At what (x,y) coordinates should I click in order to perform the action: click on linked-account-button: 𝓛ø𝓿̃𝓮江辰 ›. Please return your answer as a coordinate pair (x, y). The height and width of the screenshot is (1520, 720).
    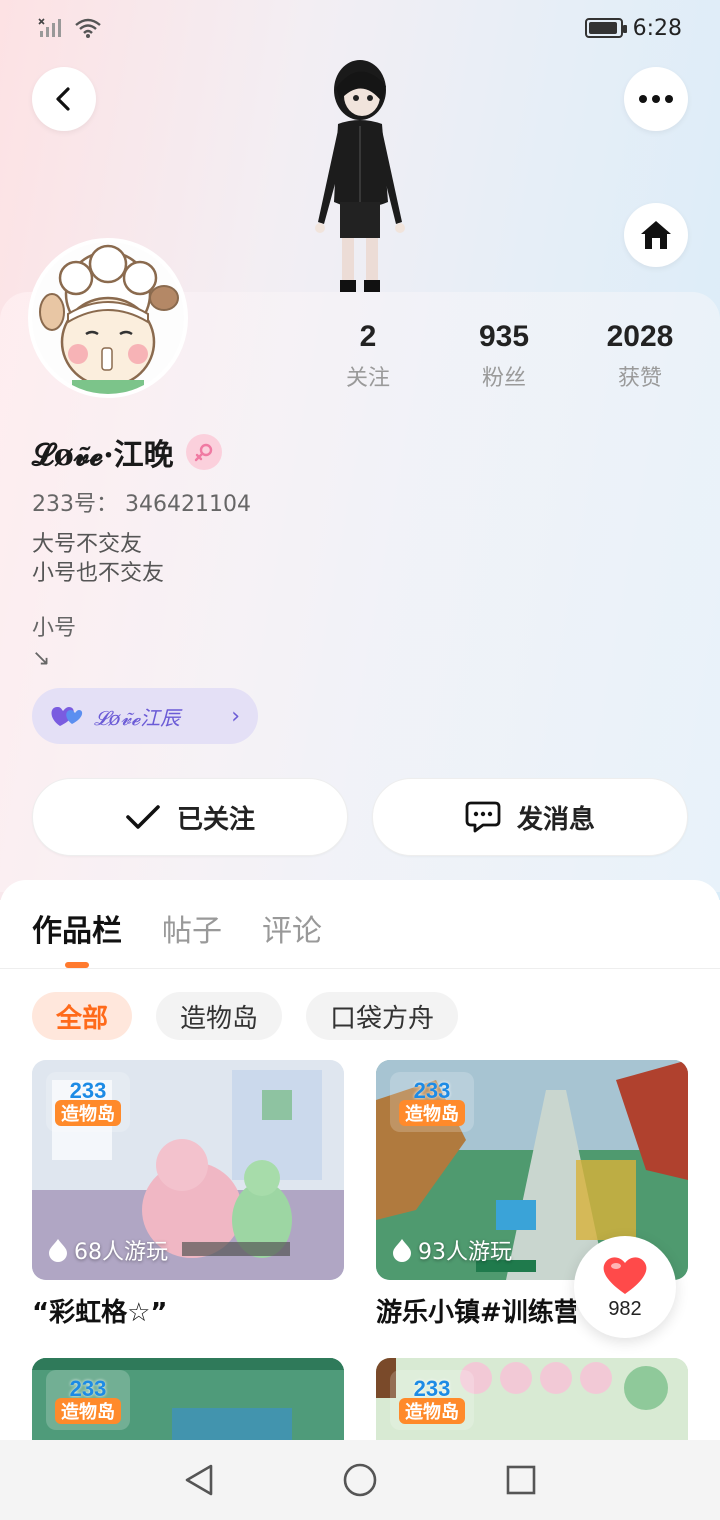
    Looking at the image, I should click on (145, 716).